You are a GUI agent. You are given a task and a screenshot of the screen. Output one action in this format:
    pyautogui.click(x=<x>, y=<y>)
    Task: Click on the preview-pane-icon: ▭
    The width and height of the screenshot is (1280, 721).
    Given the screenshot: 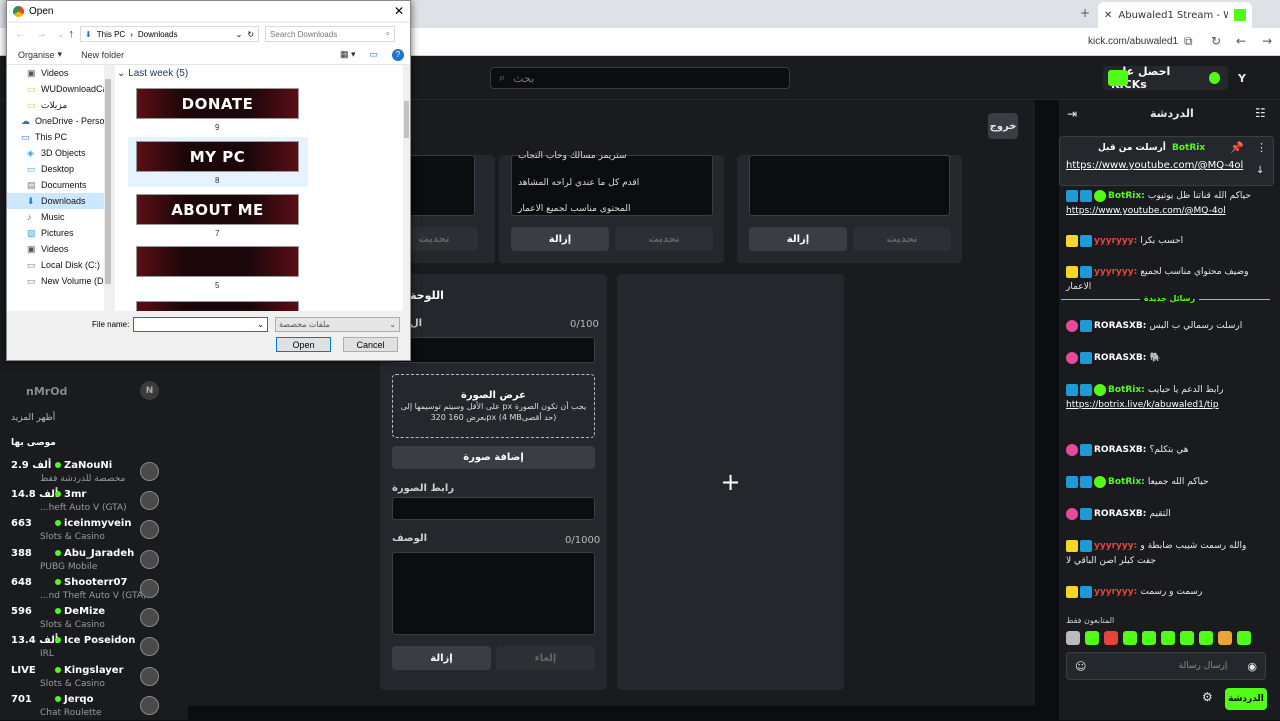 What is the action you would take?
    pyautogui.click(x=373, y=54)
    